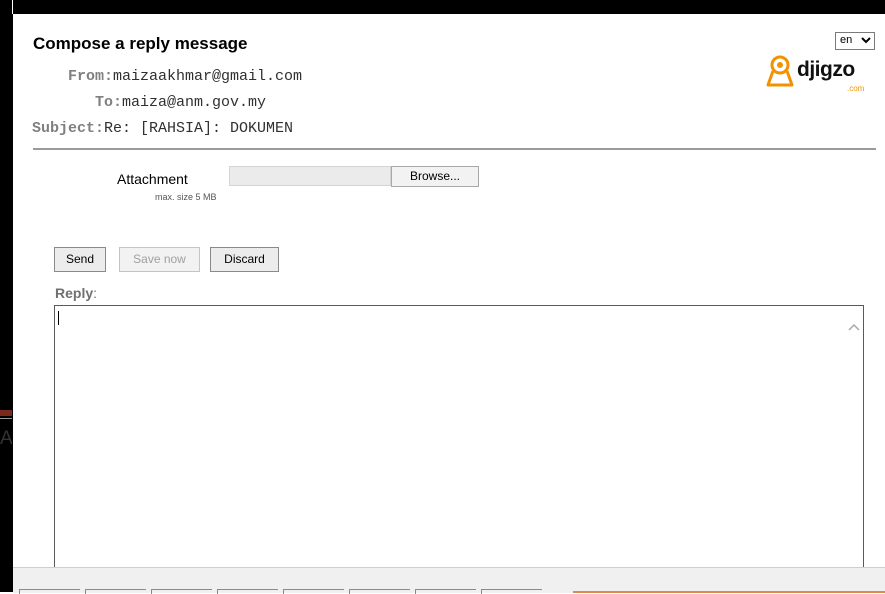 The height and width of the screenshot is (594, 885). I want to click on reply-label-colon: :, so click(95, 293).